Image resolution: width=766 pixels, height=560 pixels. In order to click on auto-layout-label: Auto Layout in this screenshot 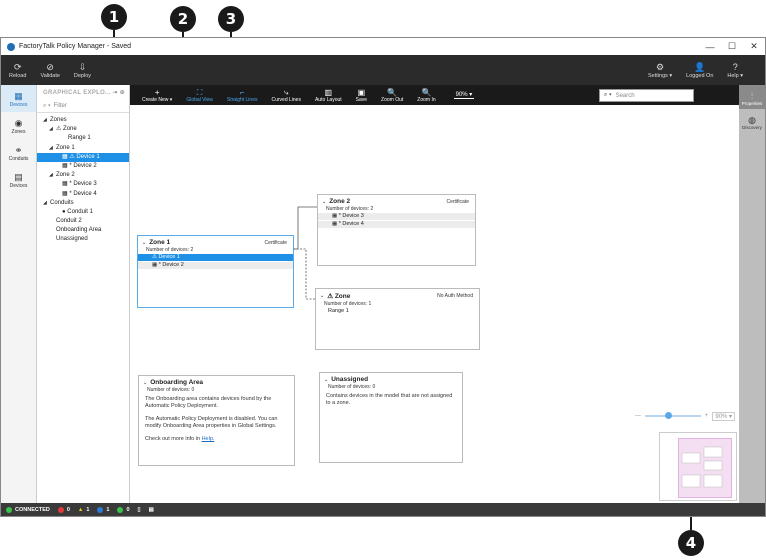, I will do `click(328, 99)`.